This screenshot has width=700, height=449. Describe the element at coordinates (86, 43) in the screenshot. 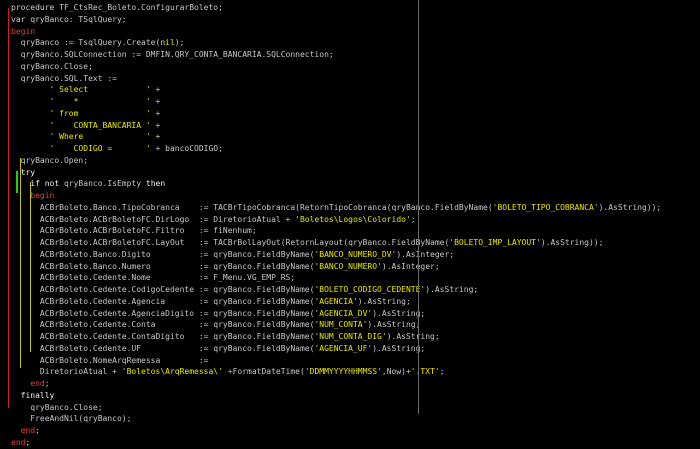

I see `token-tx: qryBanco := TsqlQuery.Create(` at that location.